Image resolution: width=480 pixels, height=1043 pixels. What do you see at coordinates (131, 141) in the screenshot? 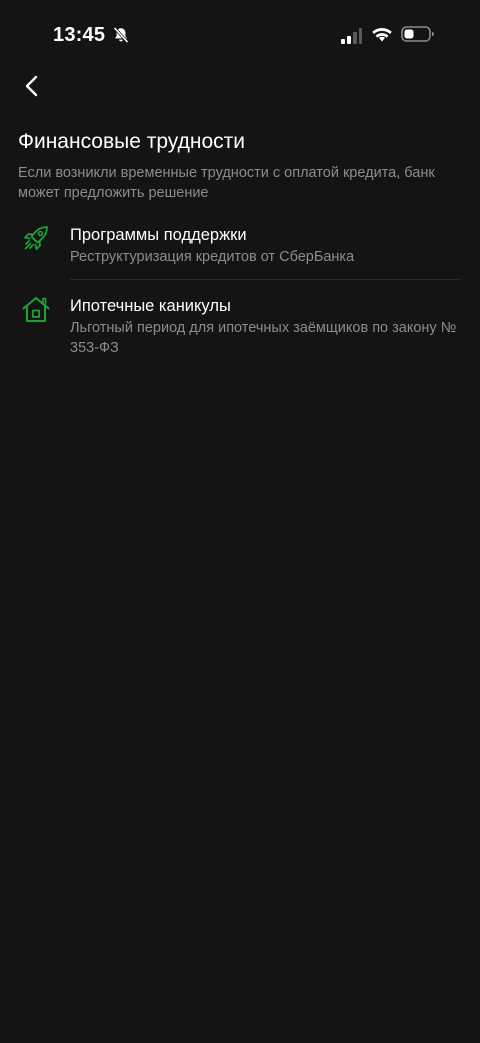
I see `page-title: Финансовые трудности` at bounding box center [131, 141].